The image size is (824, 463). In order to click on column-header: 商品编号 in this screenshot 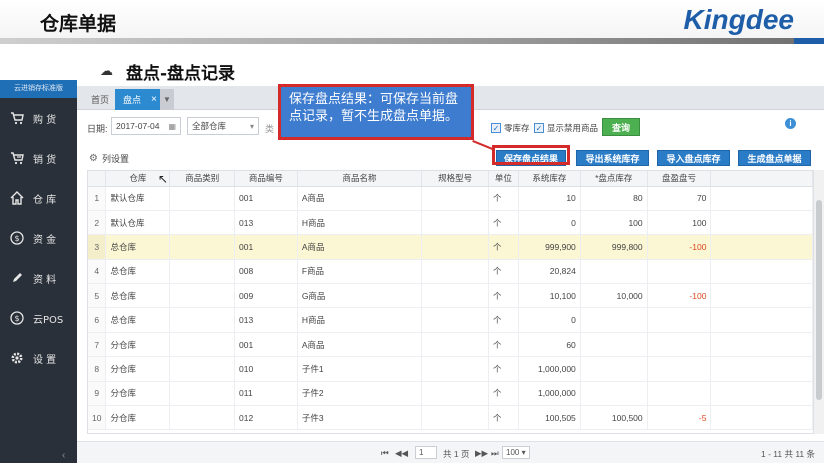, I will do `click(266, 179)`.